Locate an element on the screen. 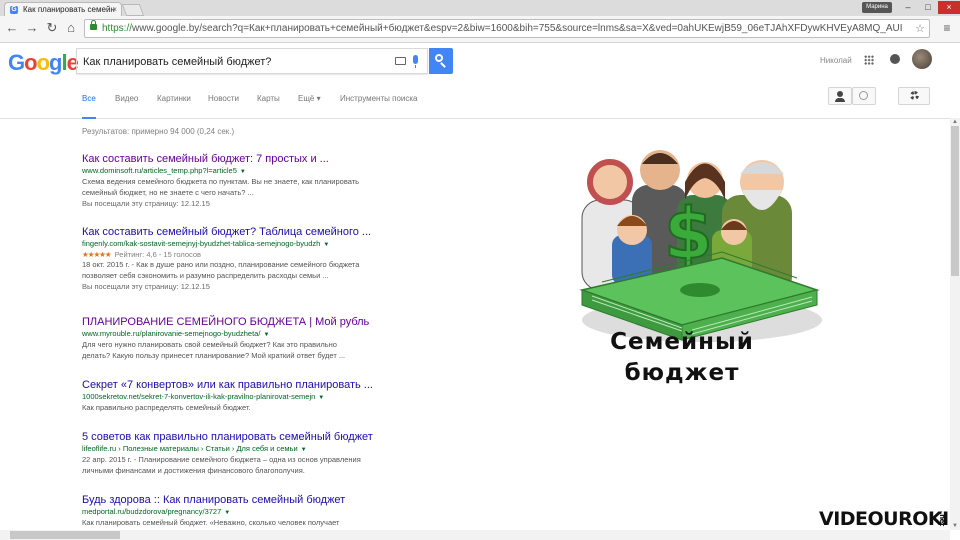  global-results-button is located at coordinates (864, 96).